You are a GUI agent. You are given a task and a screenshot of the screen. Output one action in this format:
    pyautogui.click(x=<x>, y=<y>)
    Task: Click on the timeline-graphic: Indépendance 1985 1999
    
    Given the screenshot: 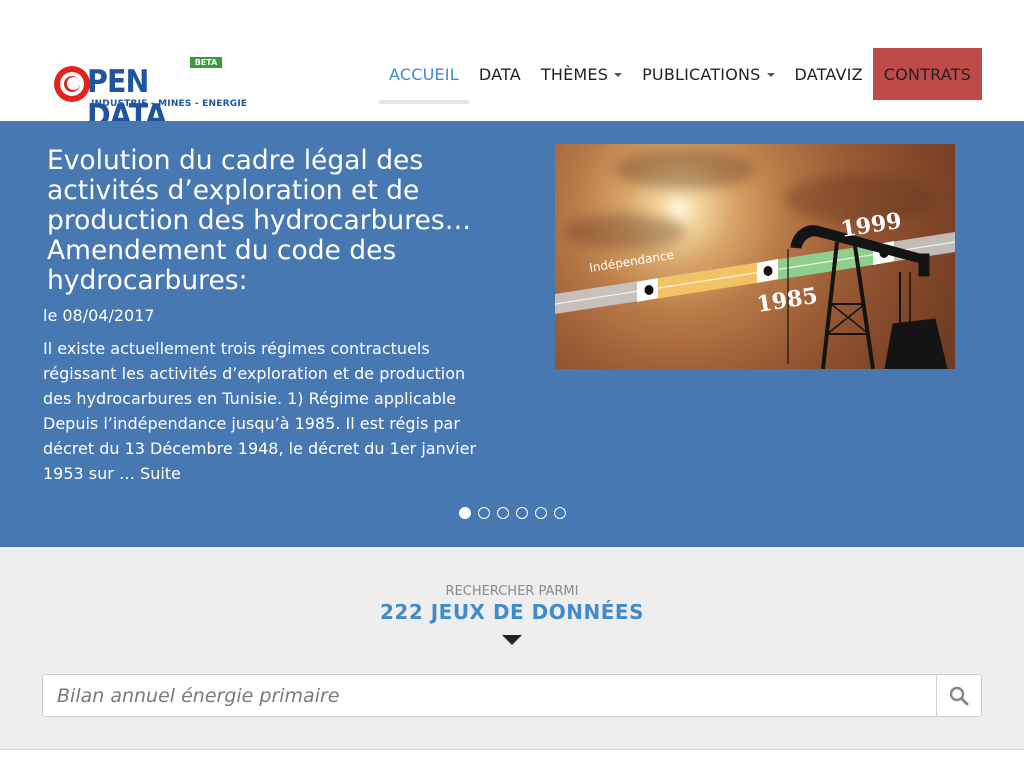 What is the action you would take?
    pyautogui.click(x=755, y=288)
    